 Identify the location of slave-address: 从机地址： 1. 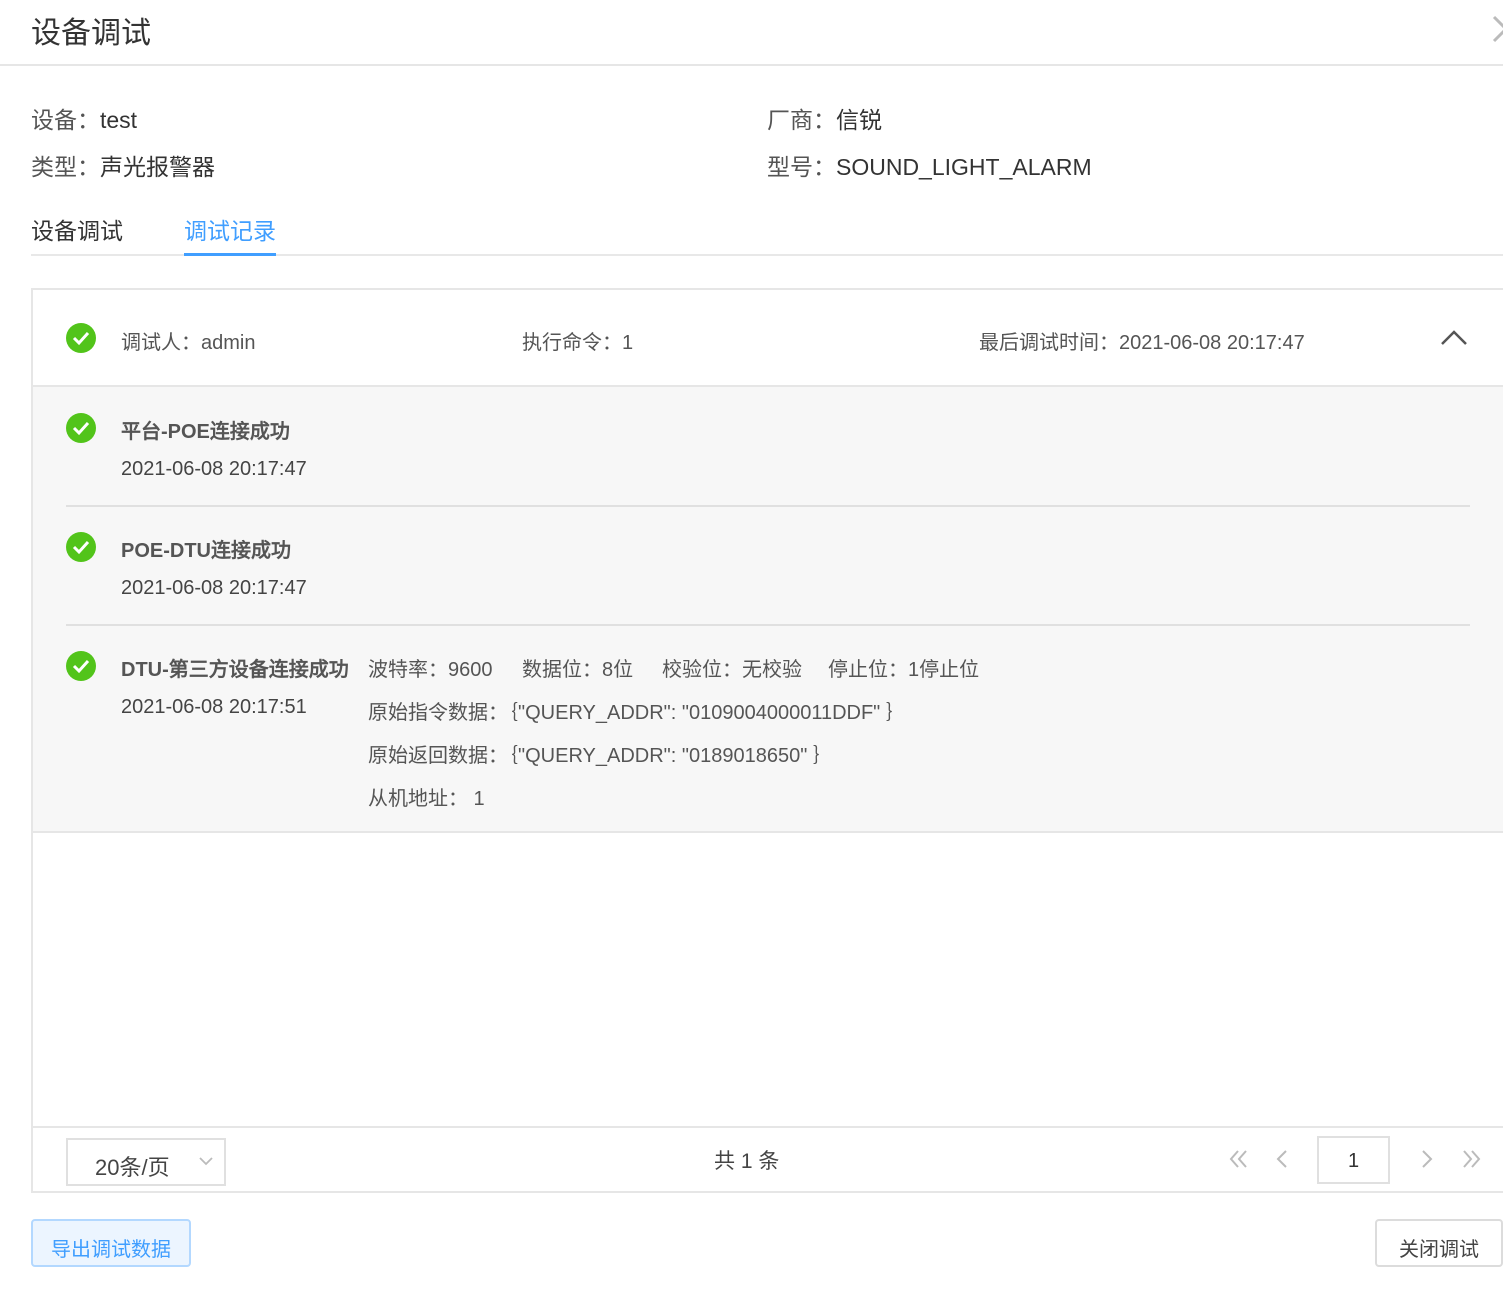
(426, 799).